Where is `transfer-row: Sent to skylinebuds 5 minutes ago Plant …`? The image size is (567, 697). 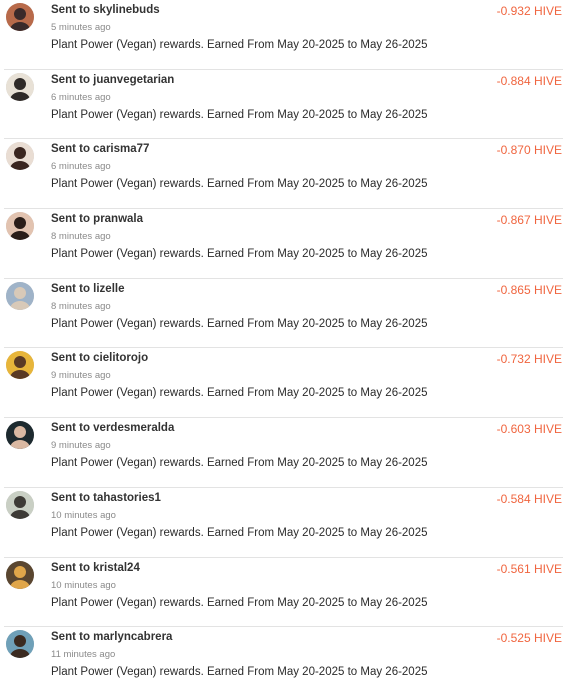 transfer-row: Sent to skylinebuds 5 minutes ago Plant … is located at coordinates (283, 35).